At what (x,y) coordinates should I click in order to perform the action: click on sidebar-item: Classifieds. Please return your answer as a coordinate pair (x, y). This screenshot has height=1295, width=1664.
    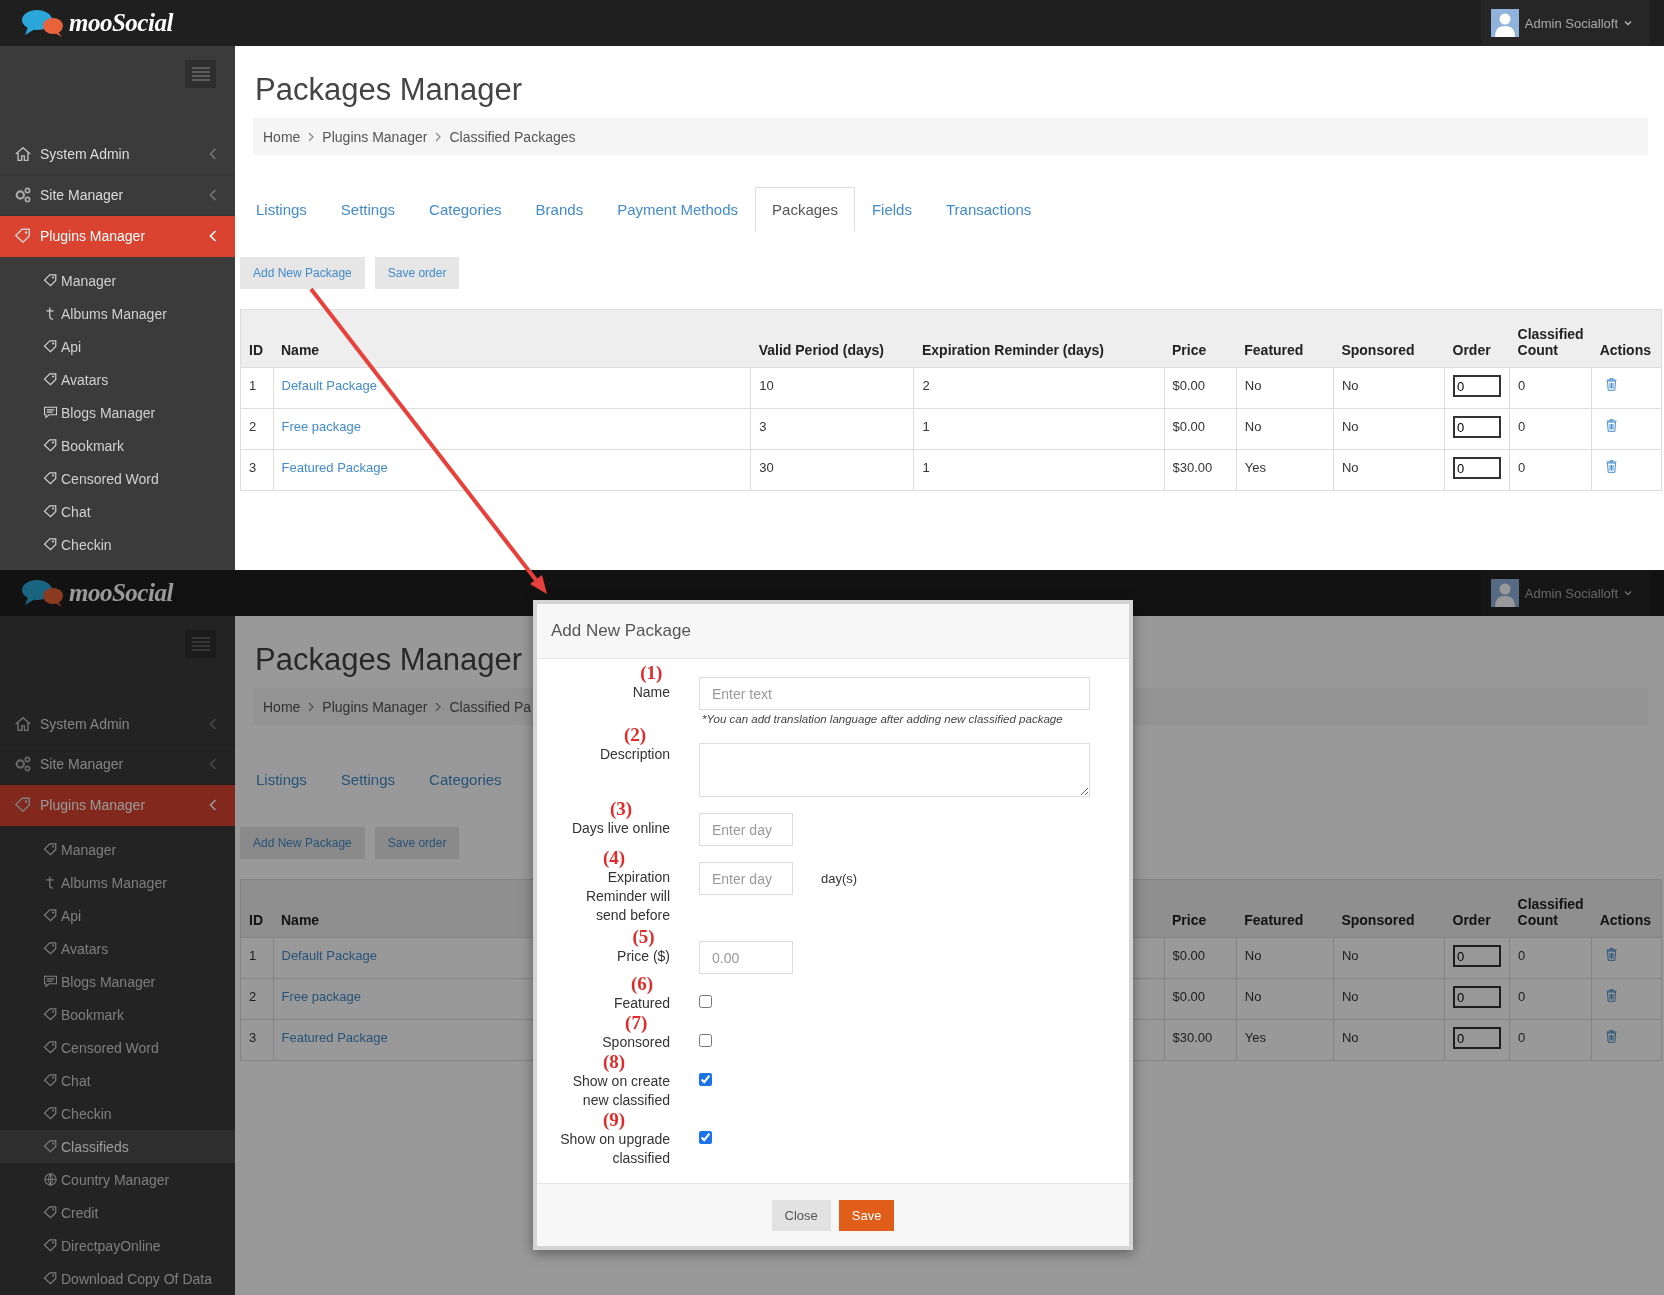
    Looking at the image, I should click on (117, 1146).